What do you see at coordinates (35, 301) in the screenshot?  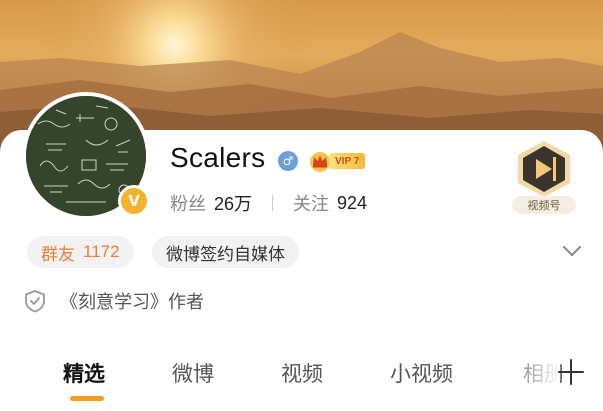 I see `shield-check-icon` at bounding box center [35, 301].